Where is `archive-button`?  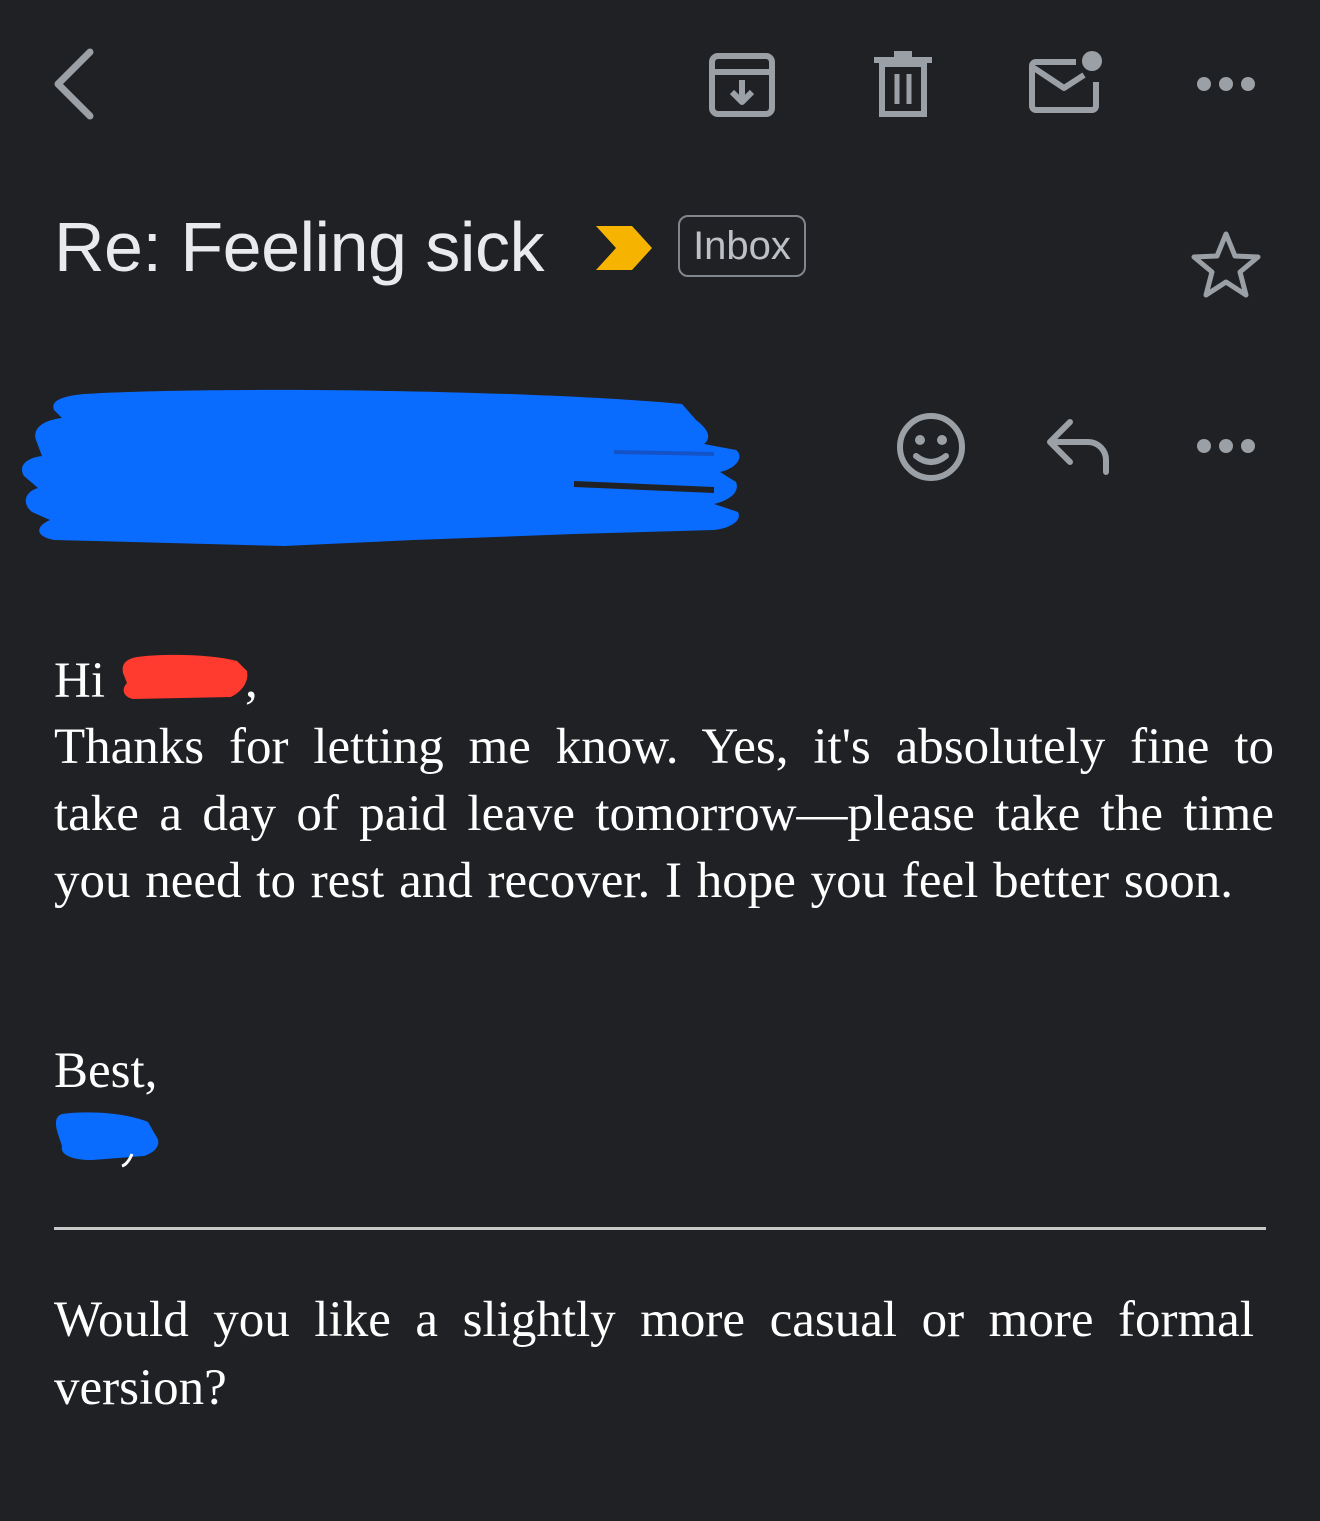
archive-button is located at coordinates (742, 86).